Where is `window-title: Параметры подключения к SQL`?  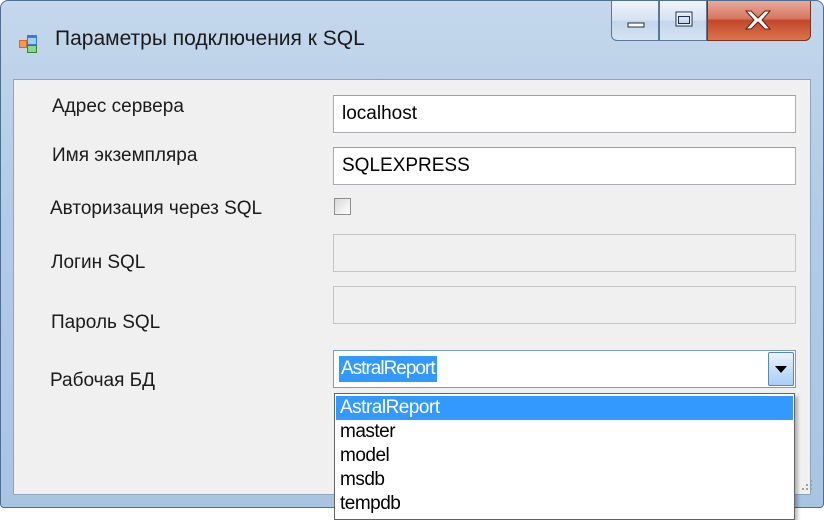
window-title: Параметры подключения к SQL is located at coordinates (210, 38).